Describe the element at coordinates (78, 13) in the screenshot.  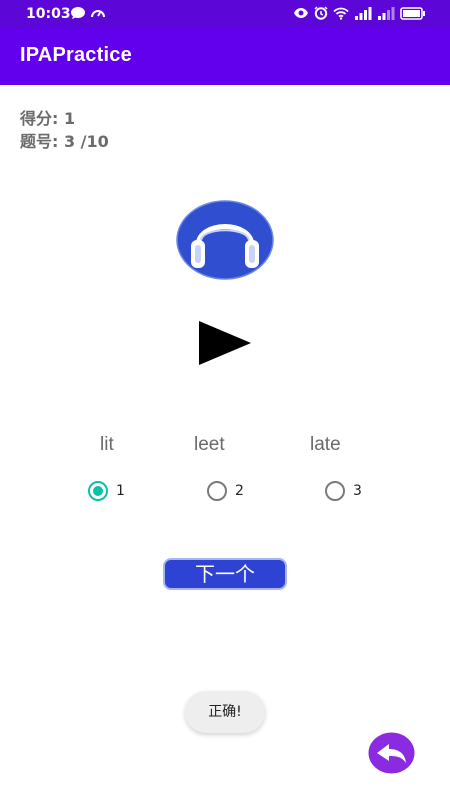
I see `message-icon` at that location.